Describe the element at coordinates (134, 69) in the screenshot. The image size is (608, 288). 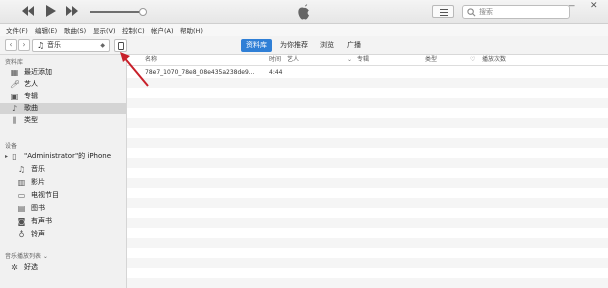
I see `annotation-arrow-icon` at that location.